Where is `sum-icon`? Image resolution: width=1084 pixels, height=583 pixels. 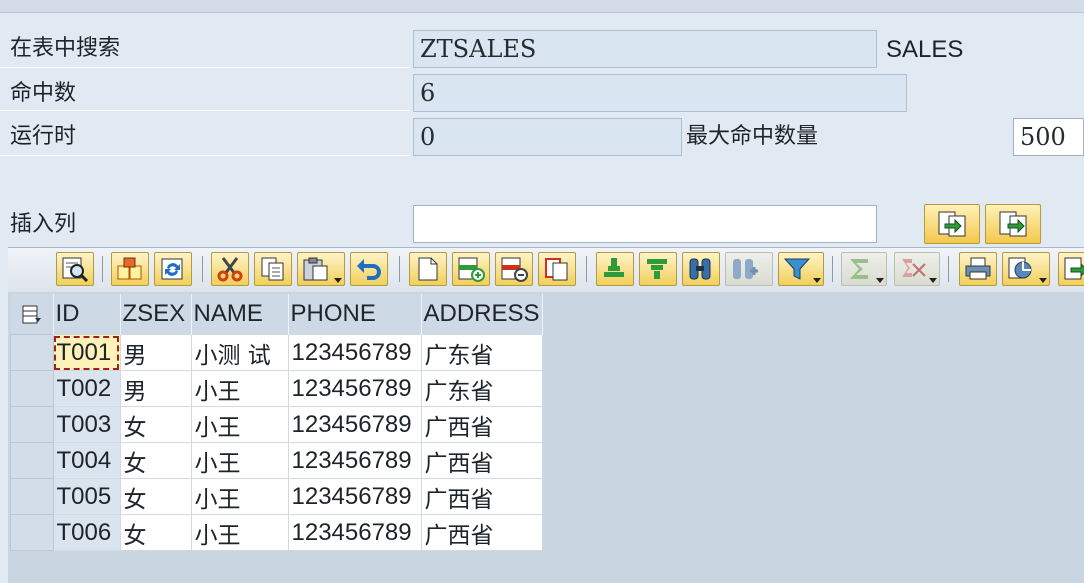
sum-icon is located at coordinates (859, 269).